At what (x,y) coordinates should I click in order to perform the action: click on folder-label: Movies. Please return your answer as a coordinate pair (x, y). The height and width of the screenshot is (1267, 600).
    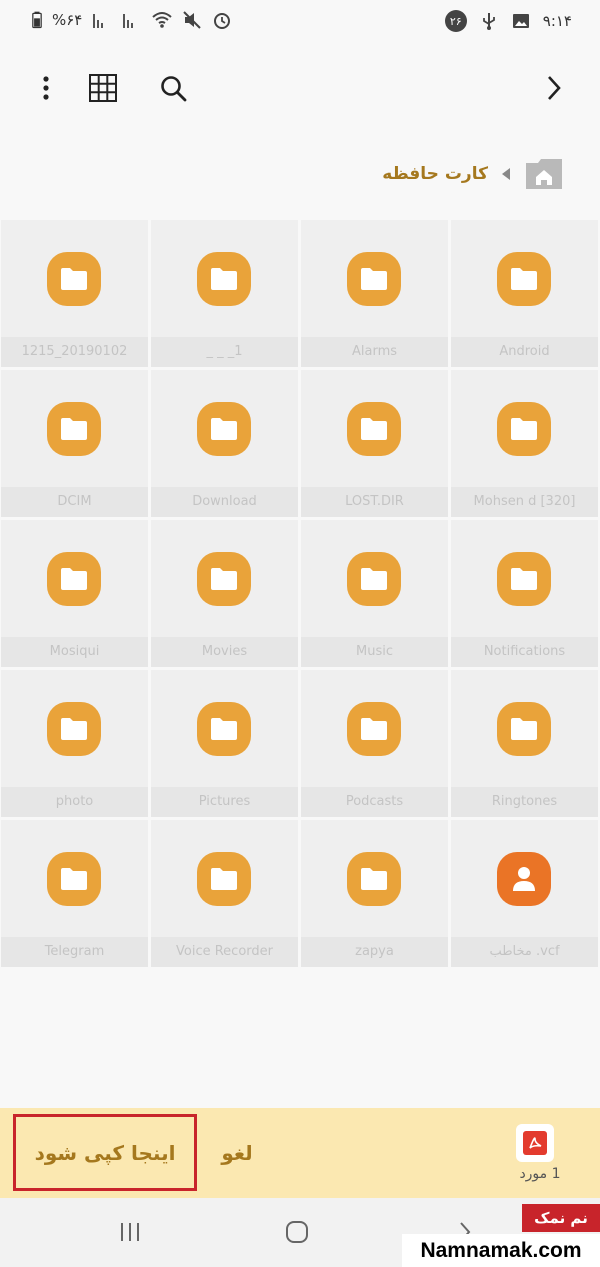
    Looking at the image, I should click on (224, 652).